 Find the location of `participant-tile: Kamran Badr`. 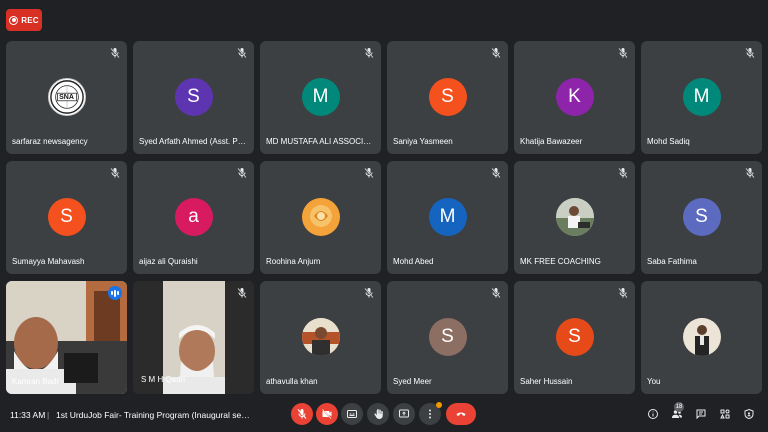

participant-tile: Kamran Badr is located at coordinates (66, 337).